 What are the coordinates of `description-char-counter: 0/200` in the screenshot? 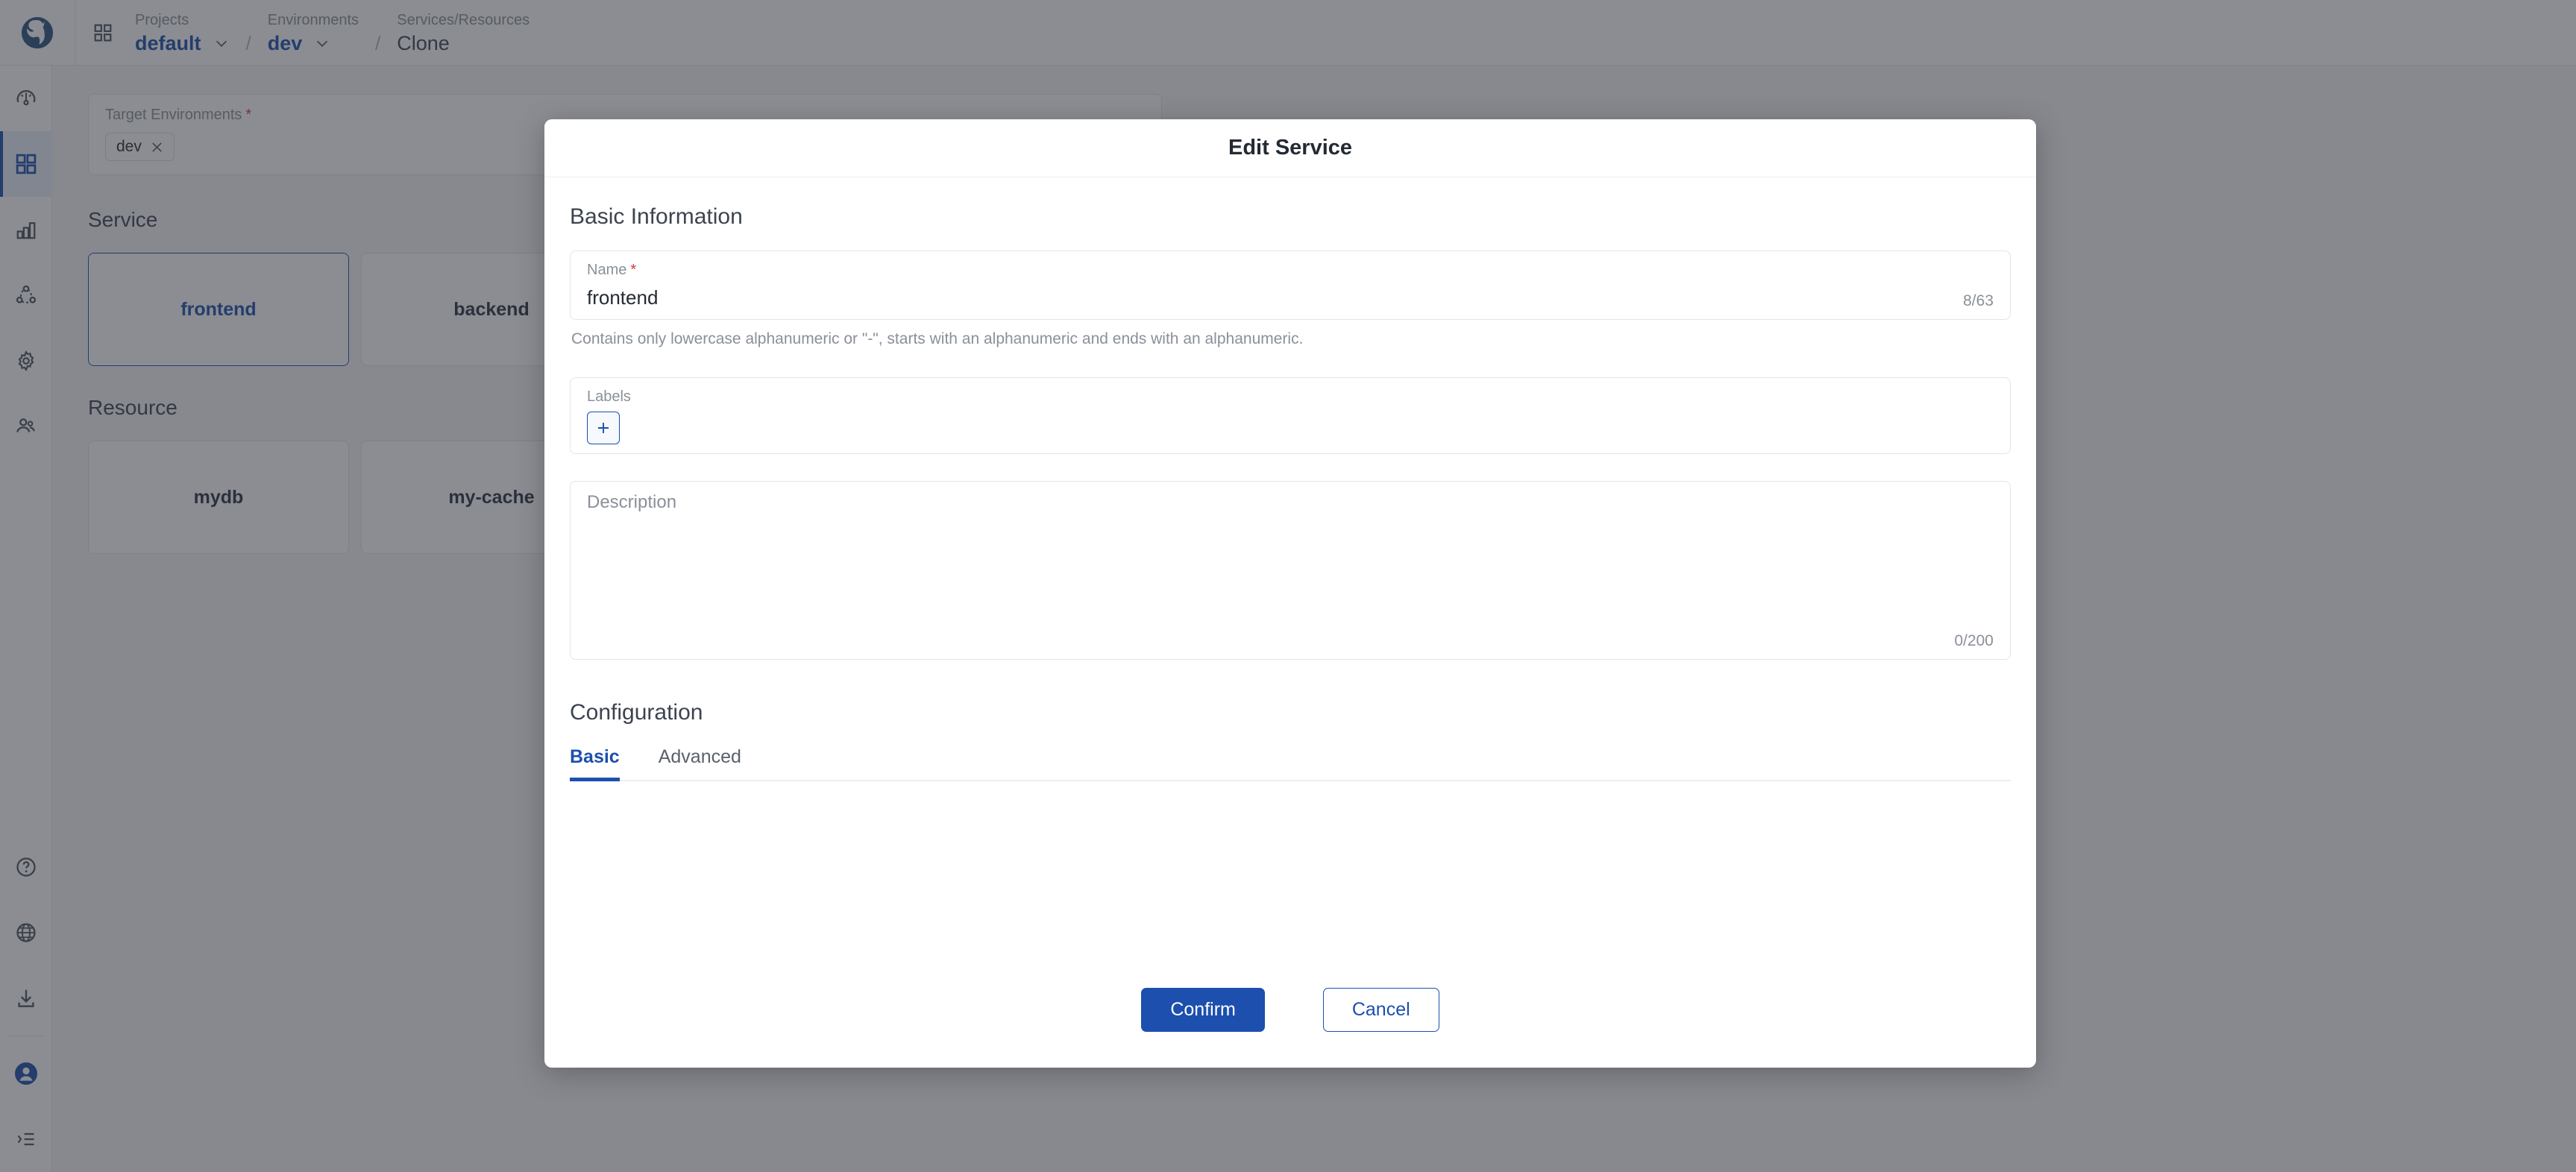 It's located at (1974, 640).